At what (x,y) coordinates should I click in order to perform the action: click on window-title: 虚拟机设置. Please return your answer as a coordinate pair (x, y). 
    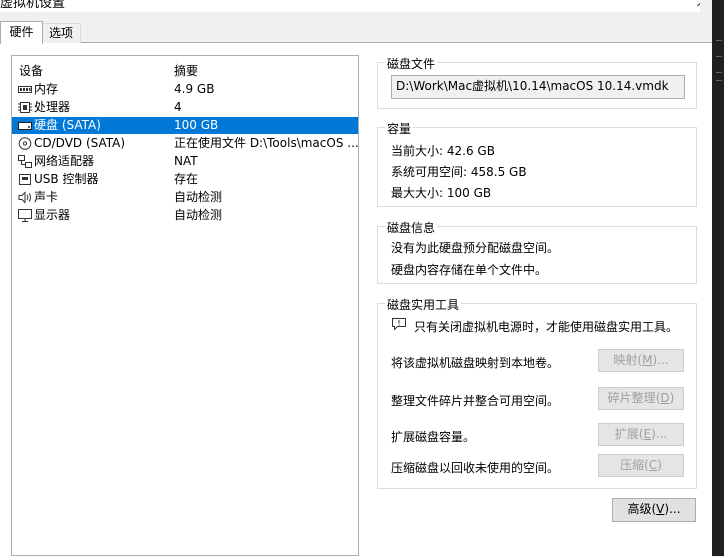
    Looking at the image, I should click on (33, 5).